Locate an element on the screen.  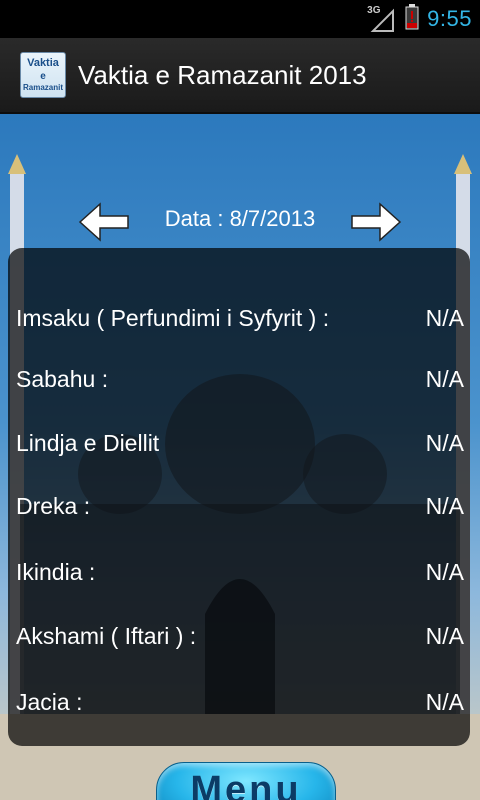
arrow-left-icon is located at coordinates (104, 222).